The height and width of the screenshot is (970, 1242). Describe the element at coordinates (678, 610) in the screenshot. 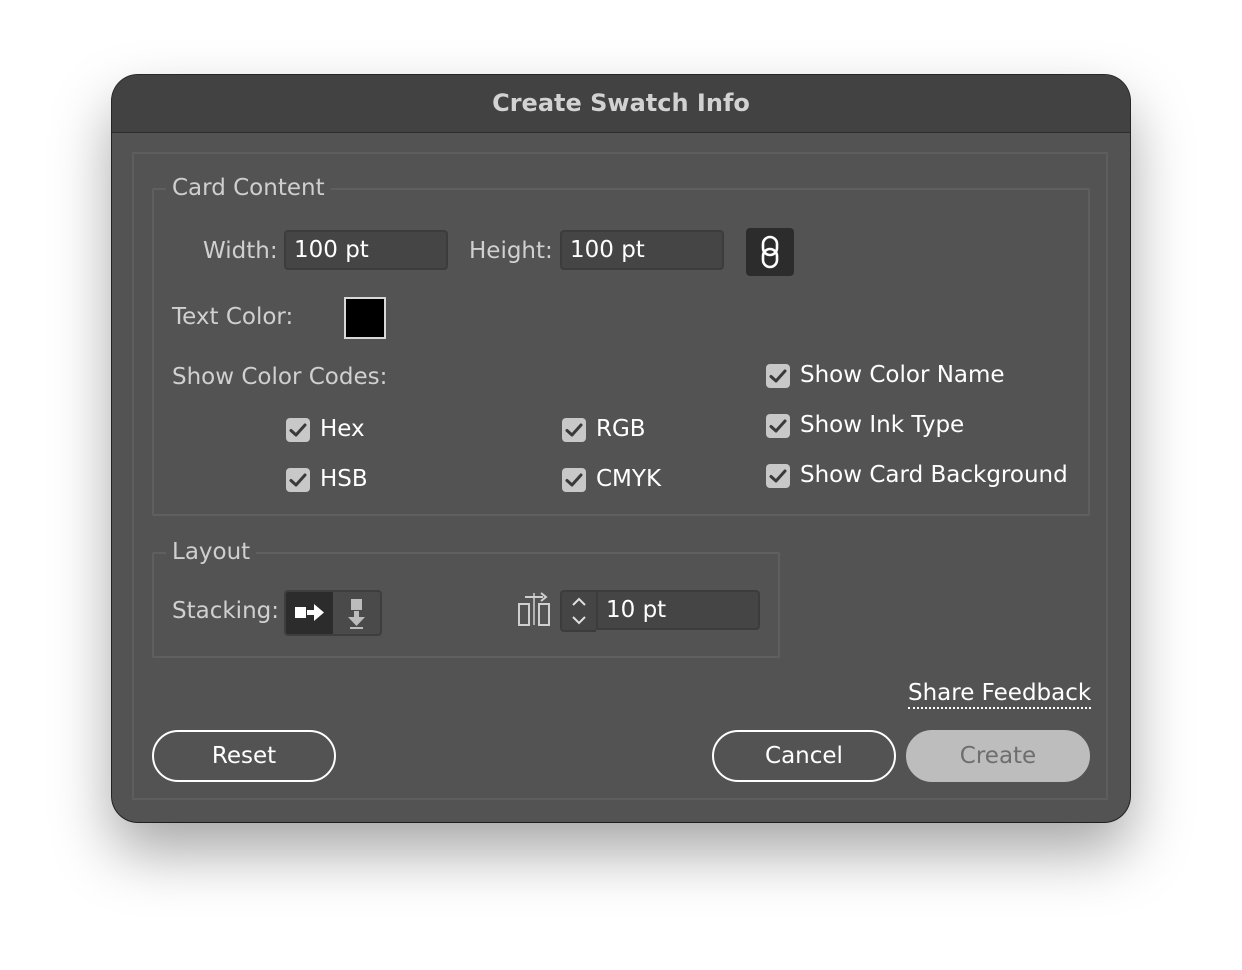

I see `spacing-input` at that location.